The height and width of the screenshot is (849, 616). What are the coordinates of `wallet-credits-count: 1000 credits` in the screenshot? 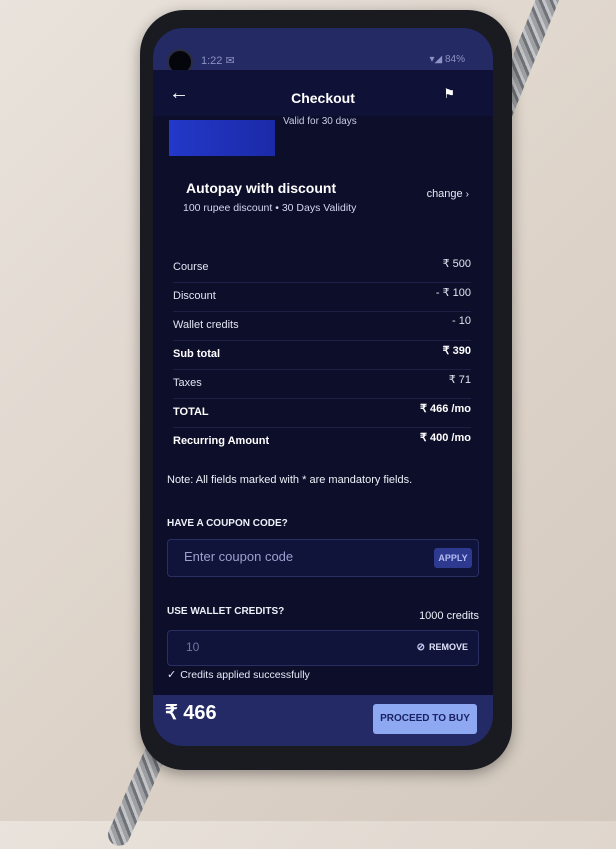 It's located at (449, 616).